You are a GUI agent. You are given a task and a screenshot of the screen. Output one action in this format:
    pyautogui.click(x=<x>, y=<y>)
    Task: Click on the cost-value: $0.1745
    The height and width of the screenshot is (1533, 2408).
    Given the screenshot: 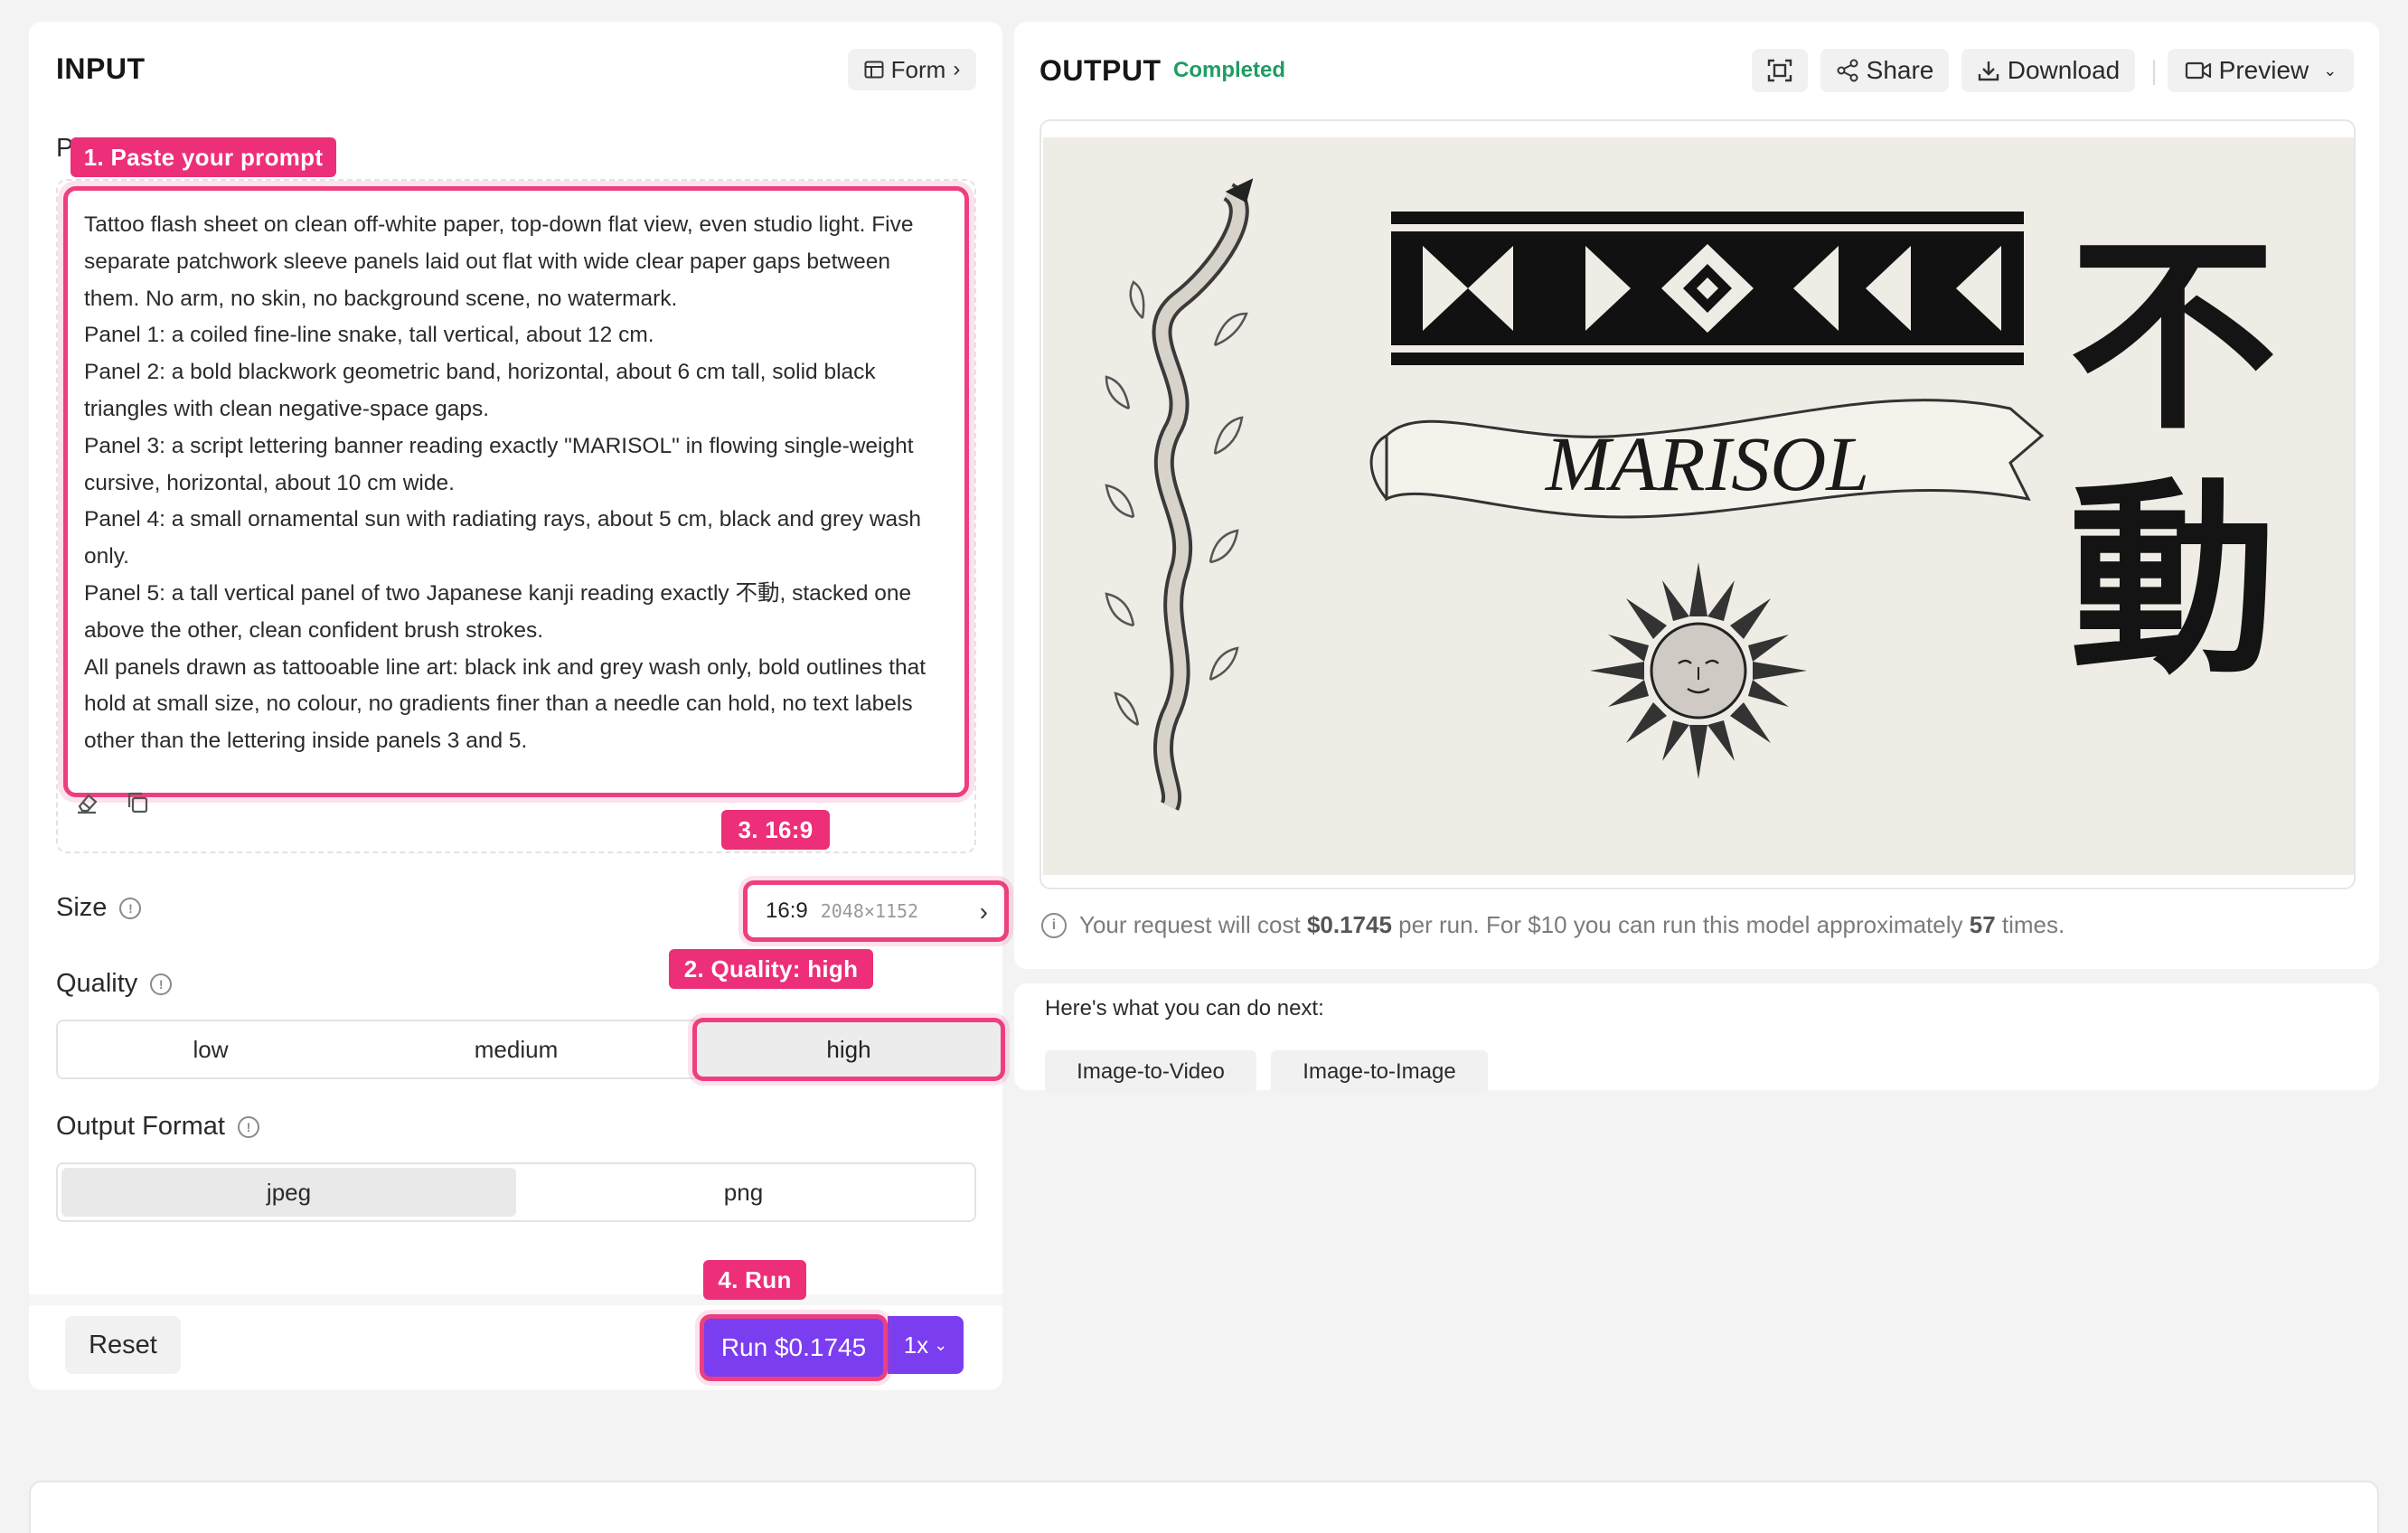 What is the action you would take?
    pyautogui.click(x=1349, y=924)
    